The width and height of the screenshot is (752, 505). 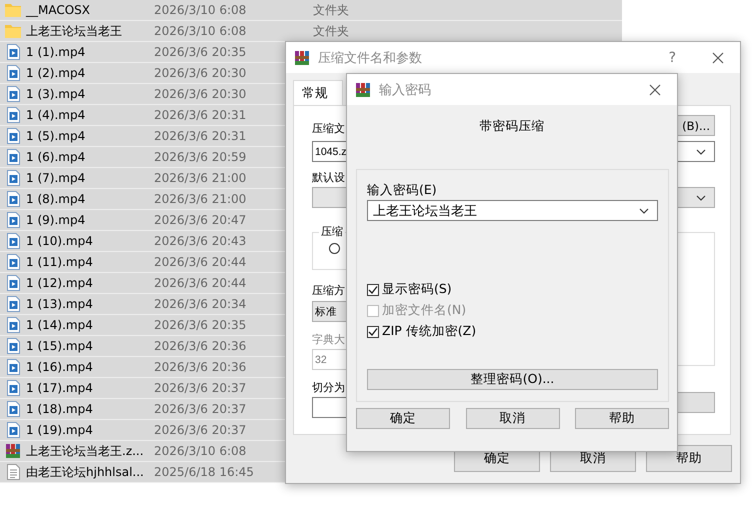 What do you see at coordinates (56, 178) in the screenshot?
I see `file-name: 1 (7).mp4` at bounding box center [56, 178].